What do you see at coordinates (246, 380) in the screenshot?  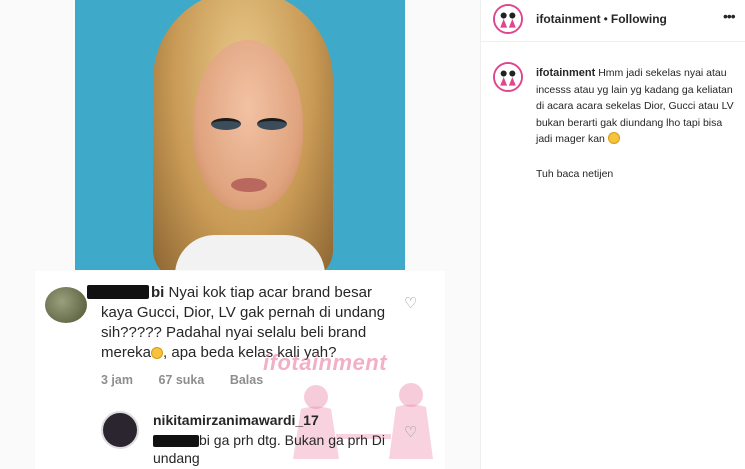 I see `comment1-reply: Balas` at bounding box center [246, 380].